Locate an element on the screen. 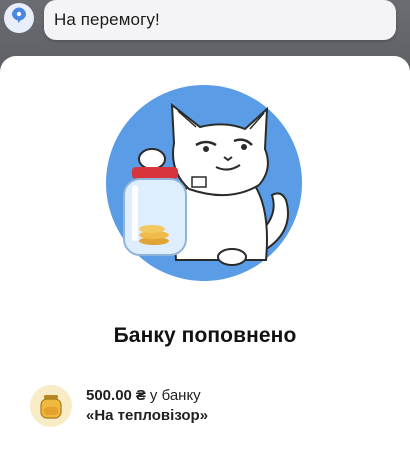 This screenshot has width=410, height=469. deposit-amount: 500.00 ₴ у банку is located at coordinates (143, 395).